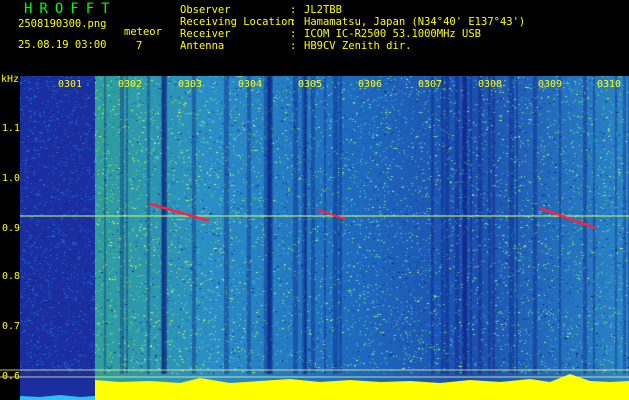  What do you see at coordinates (205, 10) in the screenshot?
I see `info-key: Observer` at bounding box center [205, 10].